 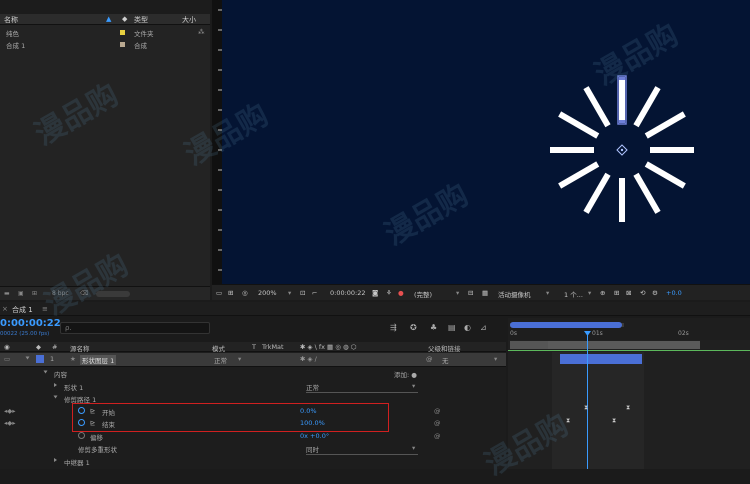 I want to click on fast-preview-icon: ⊕, so click(x=602, y=293).